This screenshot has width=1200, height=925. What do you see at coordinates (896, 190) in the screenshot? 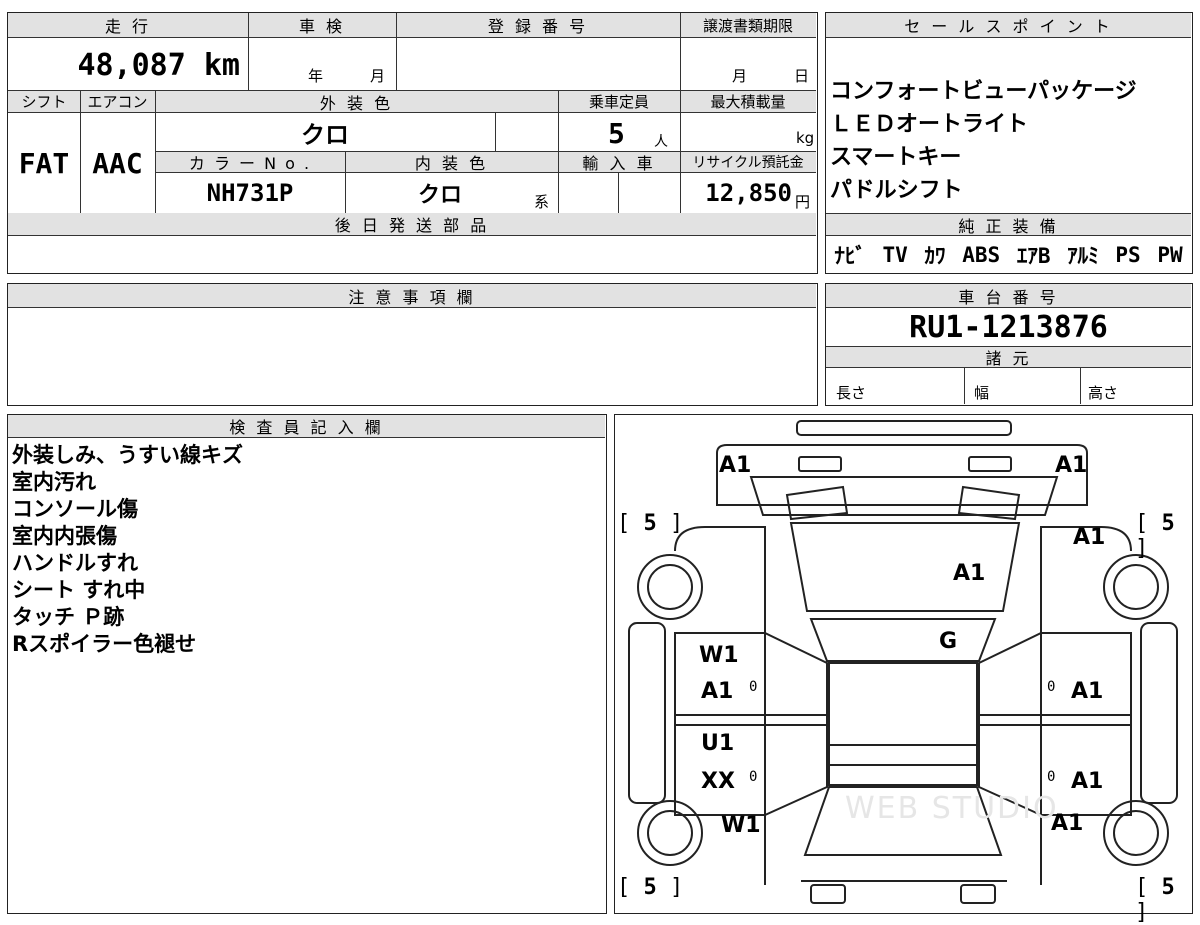
I see `sales-point-item: パドルシフト` at bounding box center [896, 190].